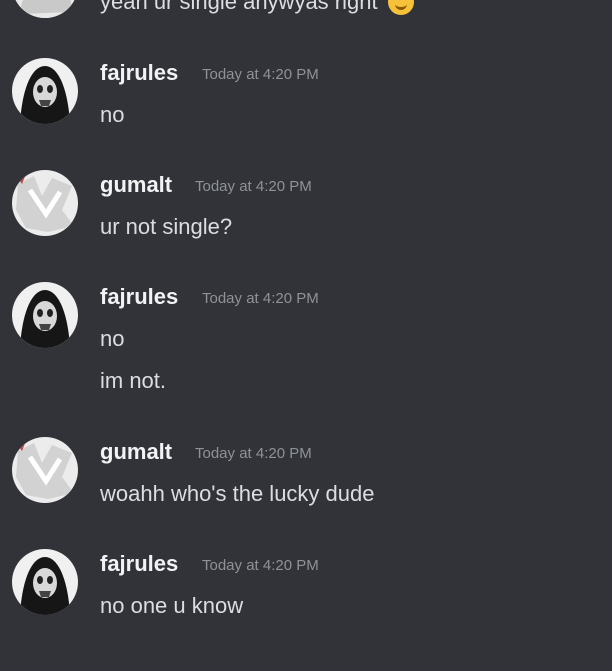 Image resolution: width=612 pixels, height=671 pixels. What do you see at coordinates (239, 7) in the screenshot?
I see `message-text: yeah ur single anywyas right` at bounding box center [239, 7].